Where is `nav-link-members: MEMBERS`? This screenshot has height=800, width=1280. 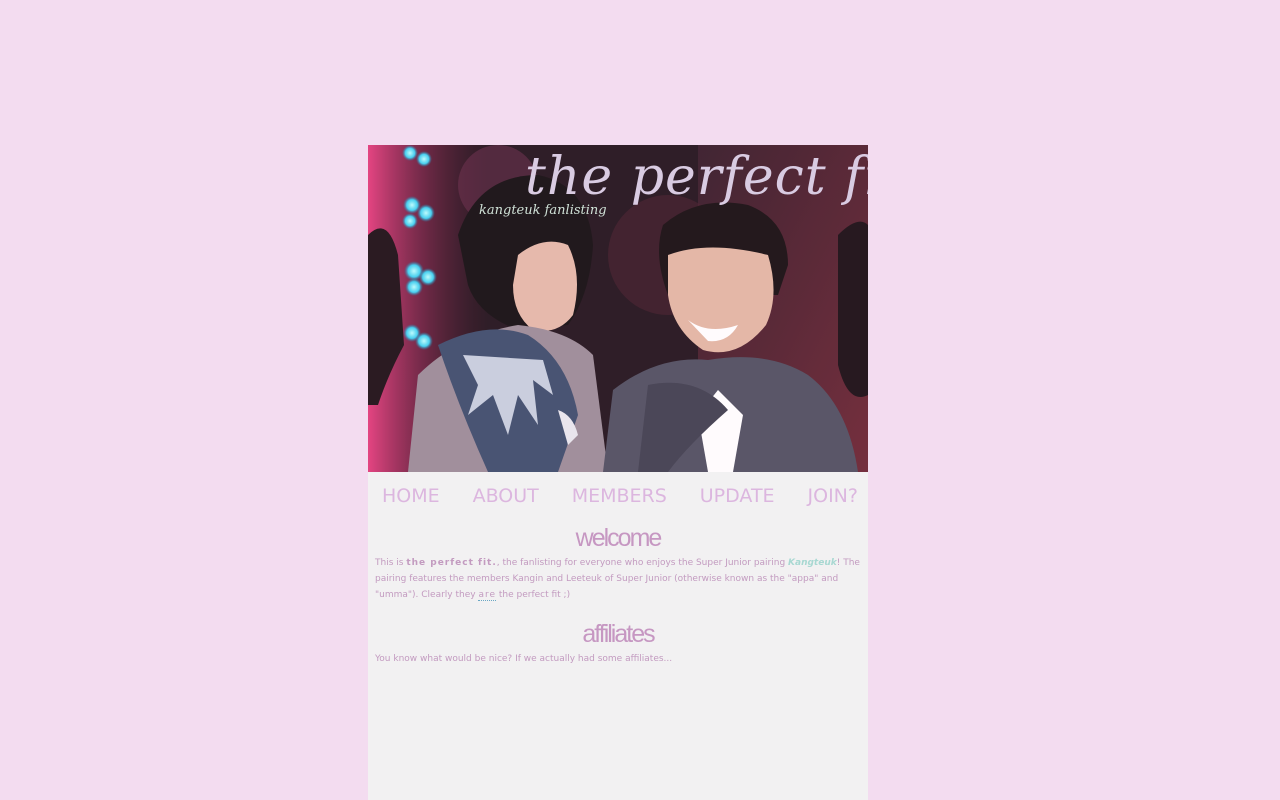 nav-link-members: MEMBERS is located at coordinates (619, 496).